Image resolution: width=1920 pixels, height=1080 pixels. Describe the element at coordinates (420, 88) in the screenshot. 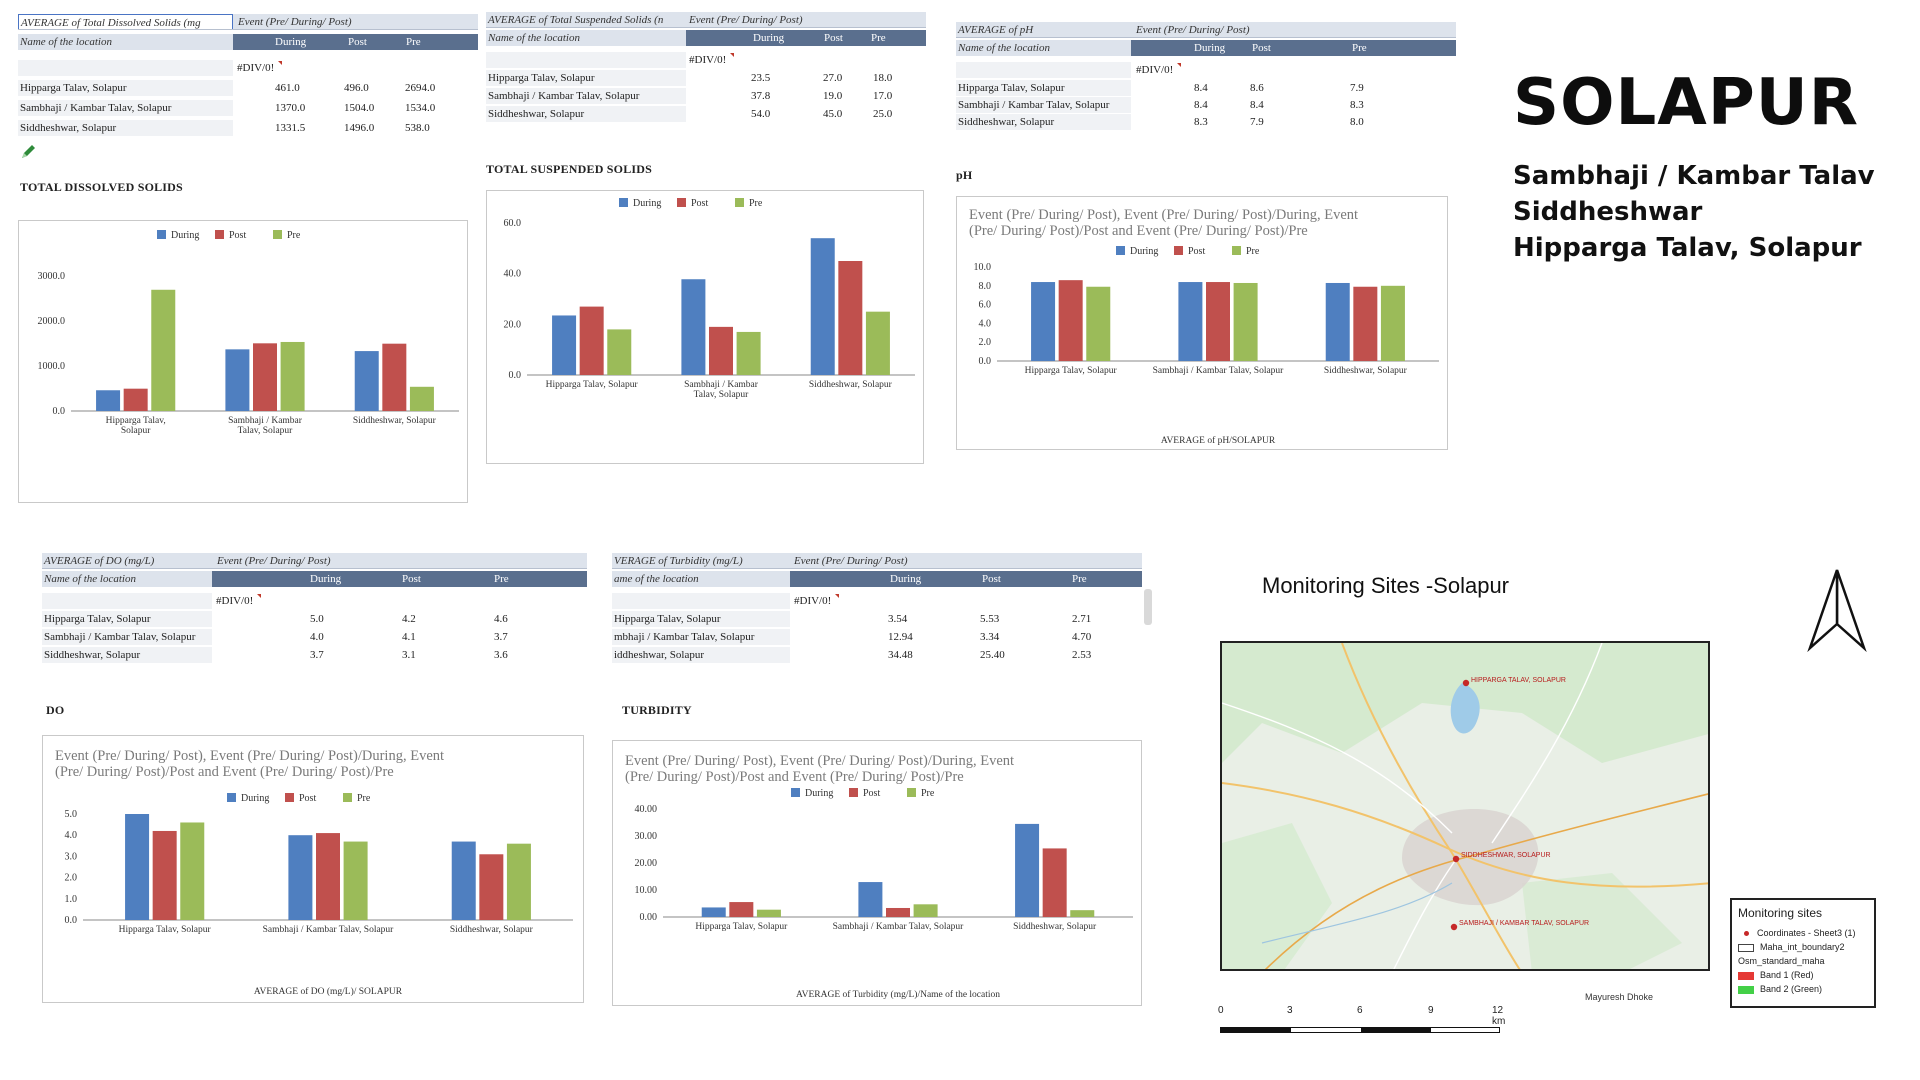

I see `value-pre: 2694.0` at that location.